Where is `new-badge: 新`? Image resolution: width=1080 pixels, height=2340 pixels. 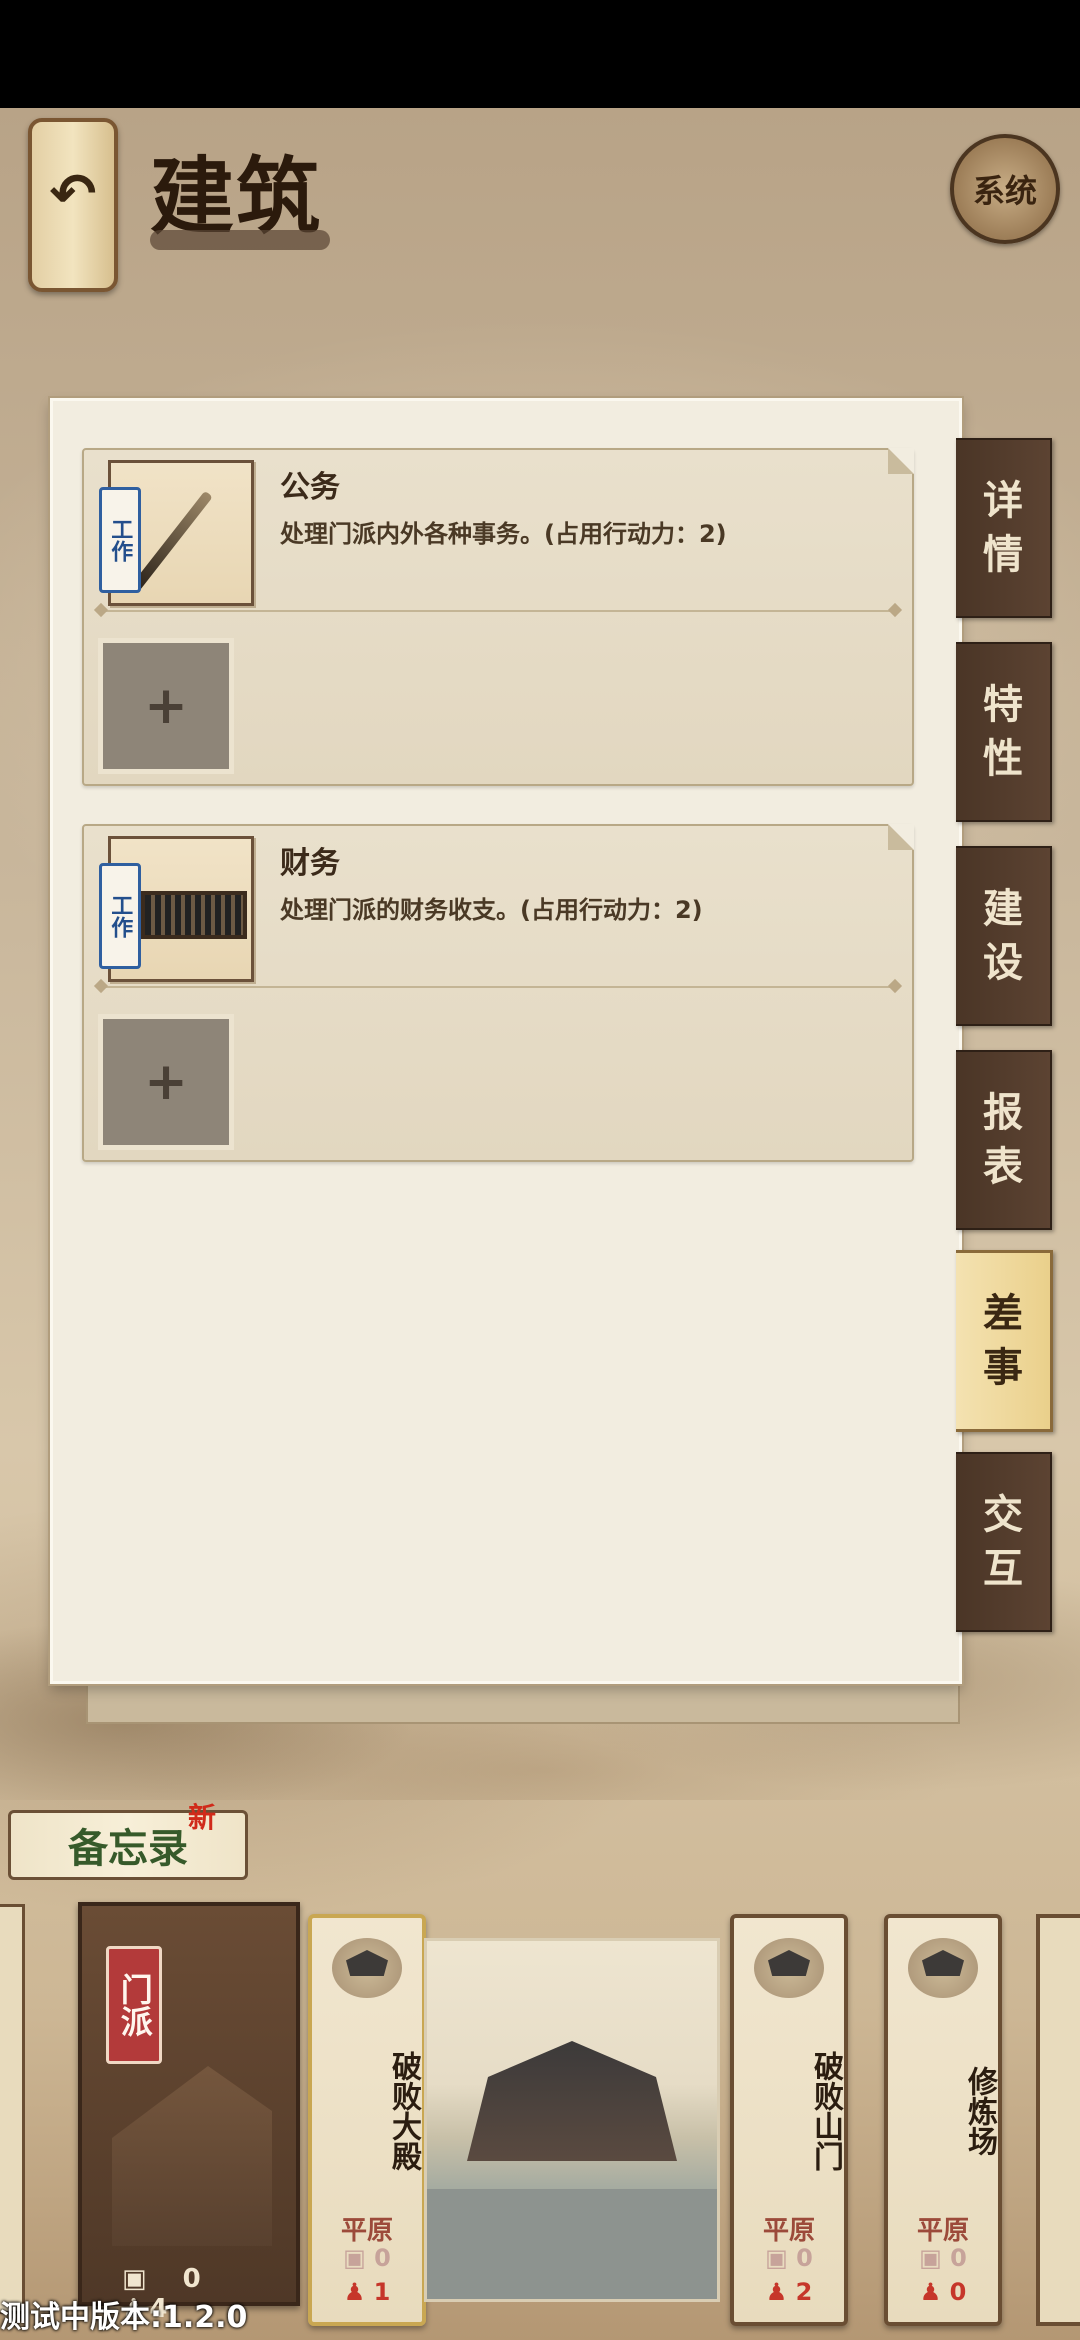 new-badge: 新 is located at coordinates (202, 1817).